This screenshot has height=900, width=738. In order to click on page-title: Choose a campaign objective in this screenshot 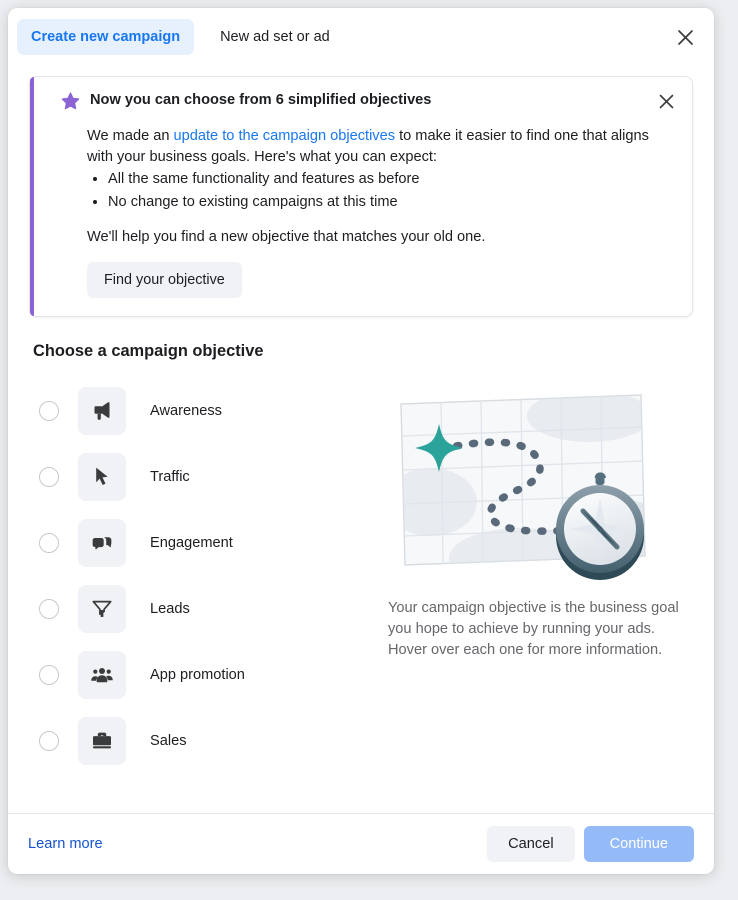, I will do `click(148, 351)`.